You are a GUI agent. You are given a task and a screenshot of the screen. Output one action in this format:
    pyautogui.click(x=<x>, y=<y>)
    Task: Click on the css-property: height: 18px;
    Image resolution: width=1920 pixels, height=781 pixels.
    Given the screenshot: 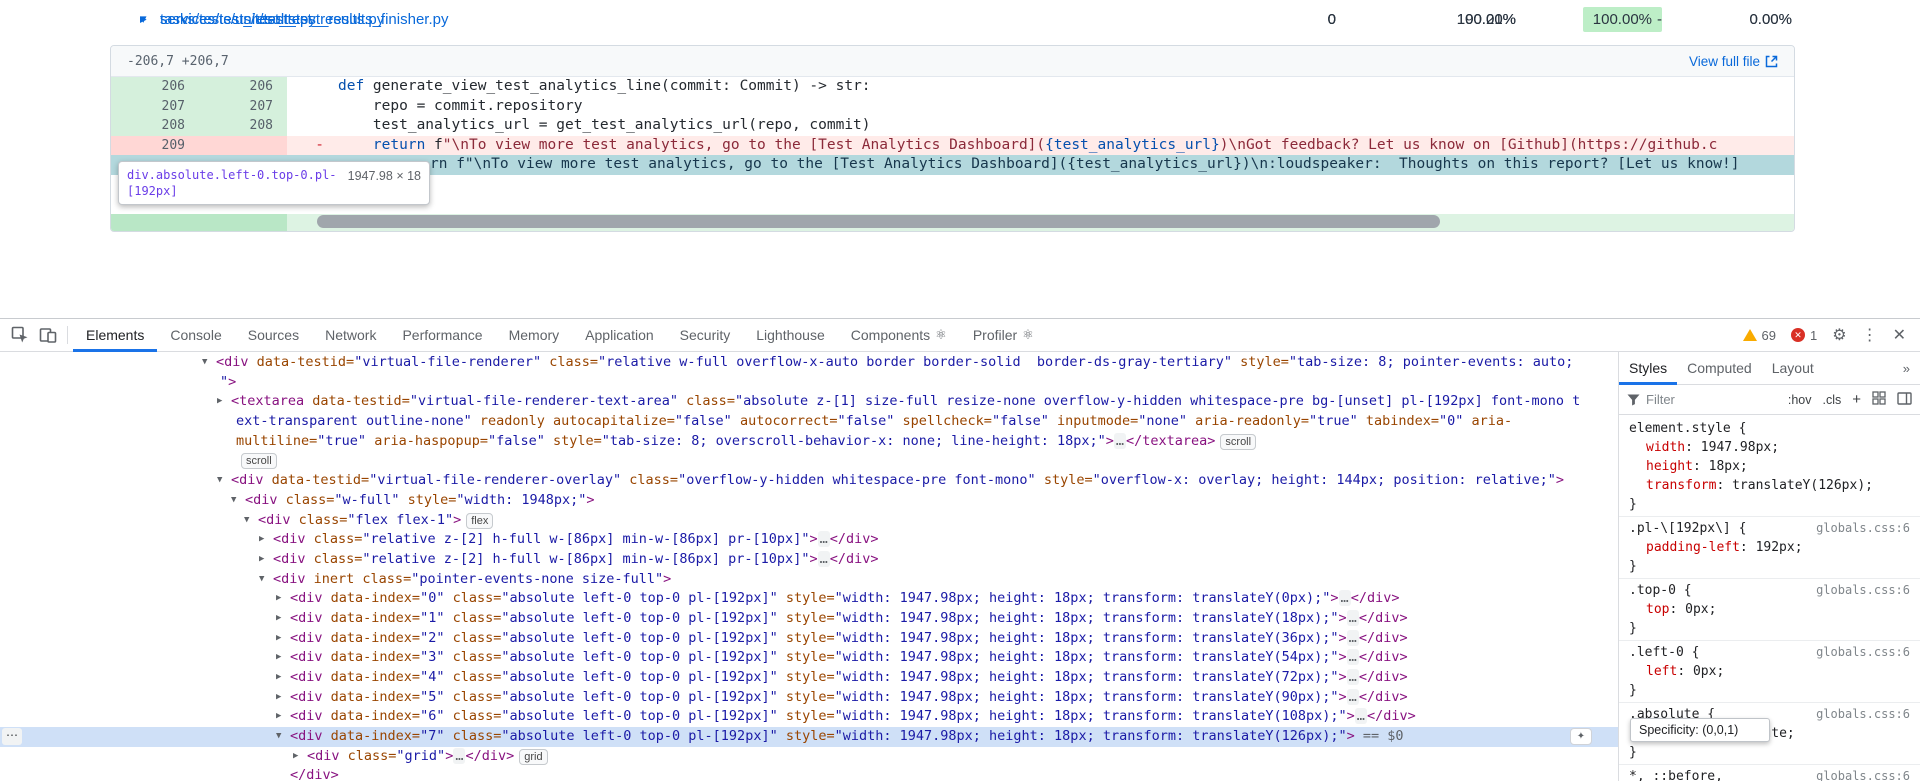 What is the action you would take?
    pyautogui.click(x=1769, y=466)
    